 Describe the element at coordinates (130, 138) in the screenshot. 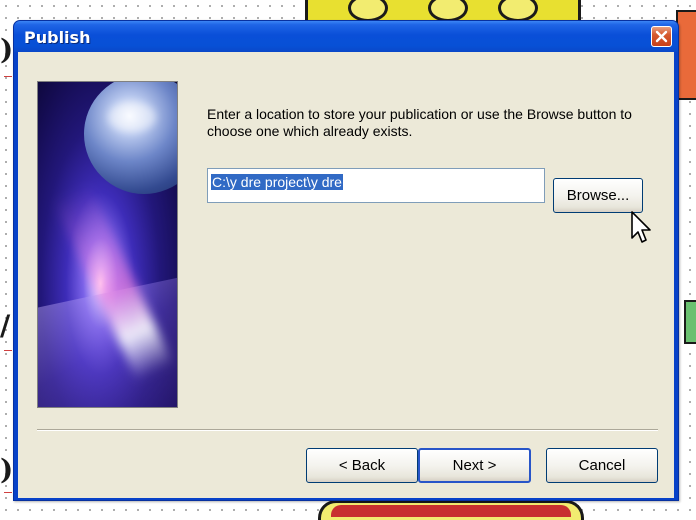

I see `earth-graphic` at that location.